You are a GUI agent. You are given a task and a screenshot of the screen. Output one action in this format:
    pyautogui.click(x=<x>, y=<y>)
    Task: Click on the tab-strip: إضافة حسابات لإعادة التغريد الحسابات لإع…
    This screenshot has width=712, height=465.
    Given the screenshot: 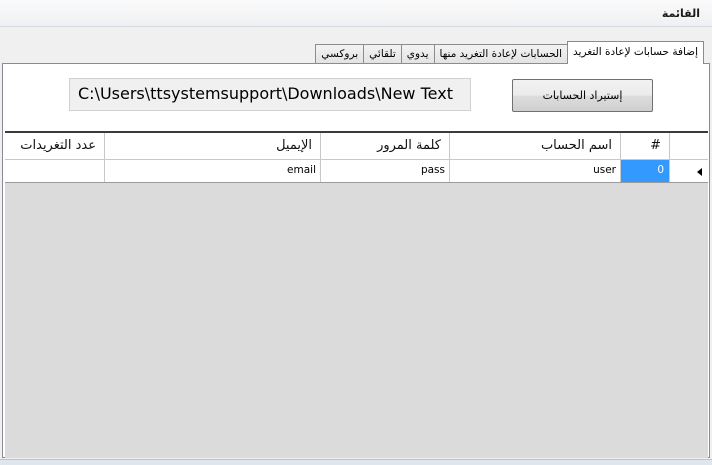 What is the action you would take?
    pyautogui.click(x=509, y=52)
    